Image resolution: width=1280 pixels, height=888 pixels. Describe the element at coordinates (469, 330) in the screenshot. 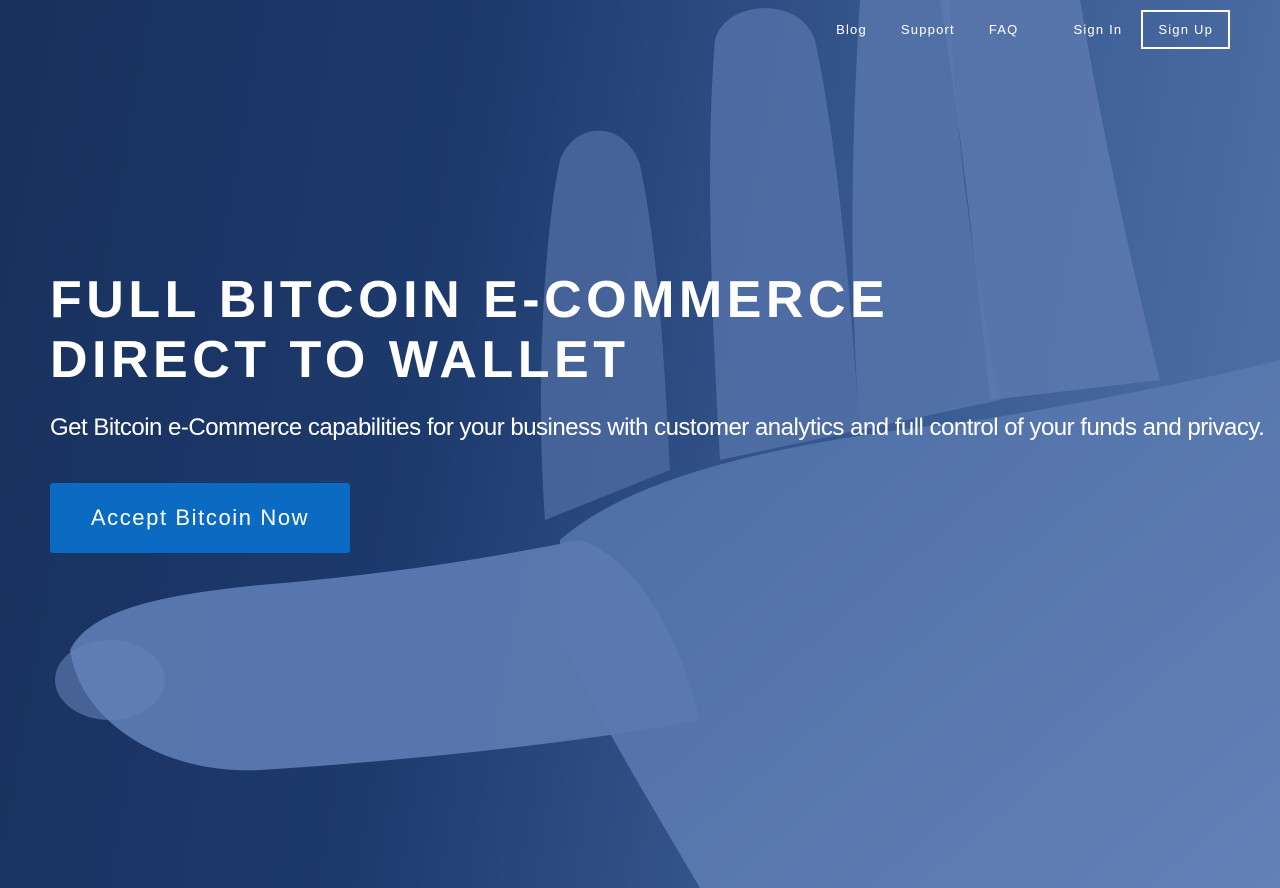

I see `hero-headline: FULL BITCOIN E-COMMERCE DIRECT TO WALLET` at that location.